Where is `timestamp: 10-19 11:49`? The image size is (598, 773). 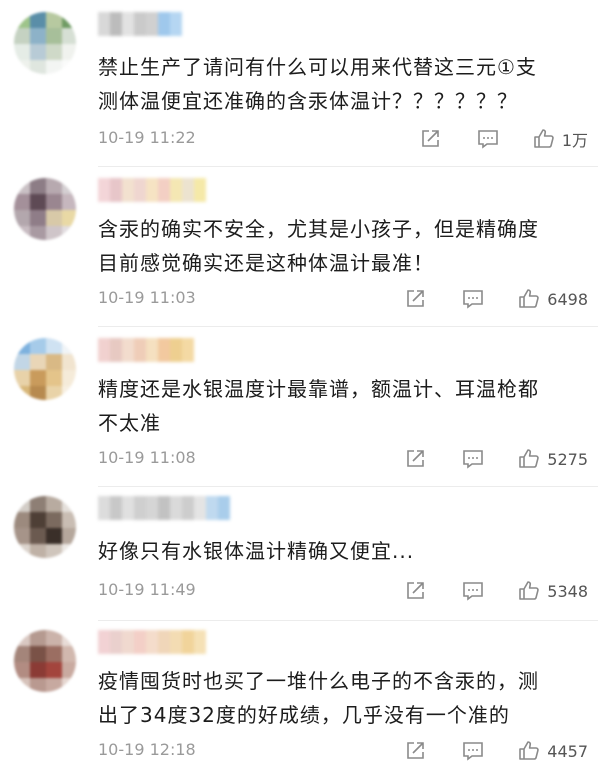
timestamp: 10-19 11:49 is located at coordinates (147, 589).